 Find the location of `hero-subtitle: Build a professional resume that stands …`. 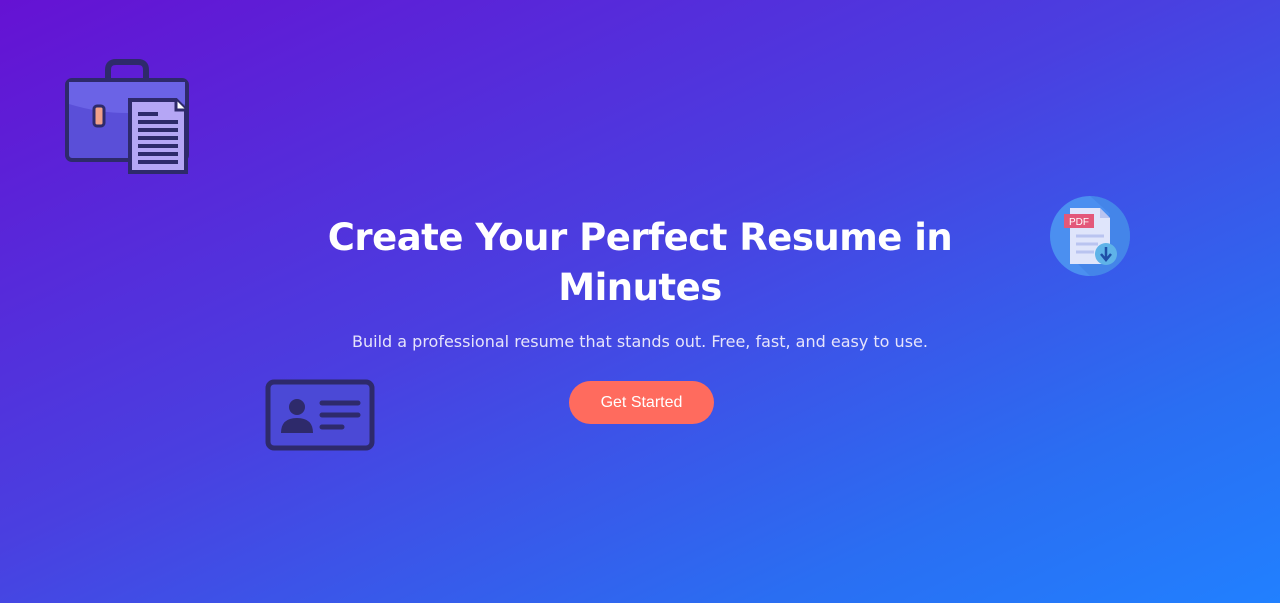

hero-subtitle: Build a professional resume that stands … is located at coordinates (640, 341).